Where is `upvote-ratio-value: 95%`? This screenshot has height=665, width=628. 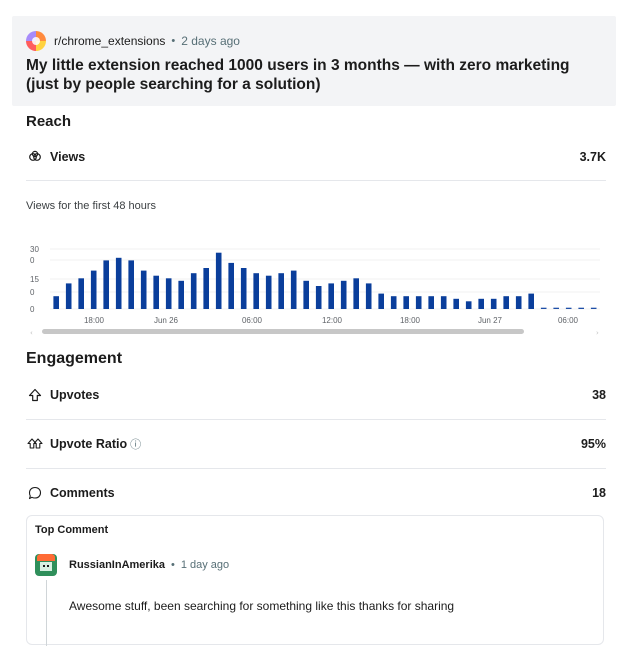 upvote-ratio-value: 95% is located at coordinates (593, 444).